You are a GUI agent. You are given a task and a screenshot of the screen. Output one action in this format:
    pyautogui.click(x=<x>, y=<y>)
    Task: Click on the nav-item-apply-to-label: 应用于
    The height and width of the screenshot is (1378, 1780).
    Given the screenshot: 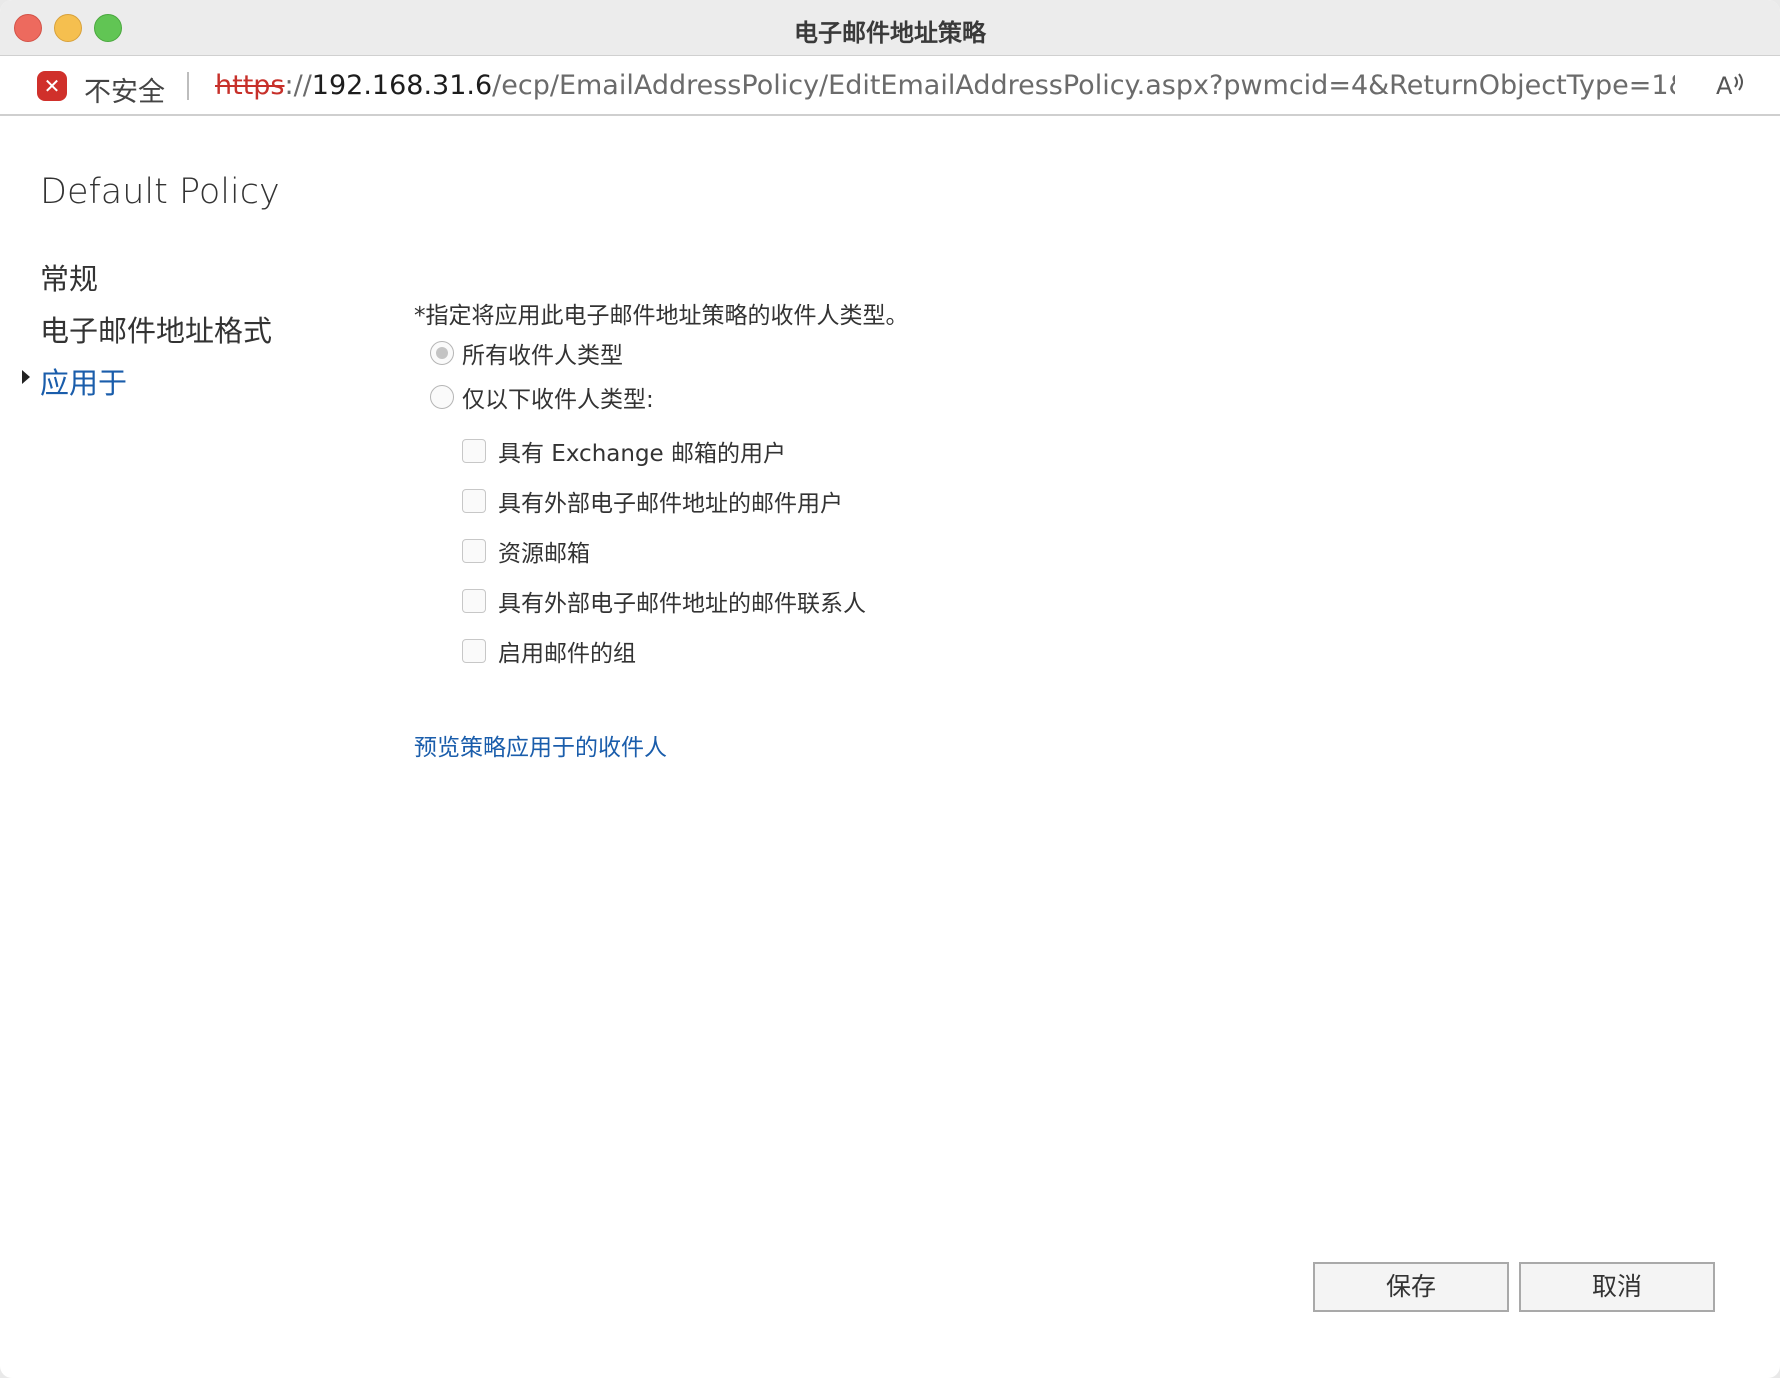 What is the action you would take?
    pyautogui.click(x=84, y=383)
    